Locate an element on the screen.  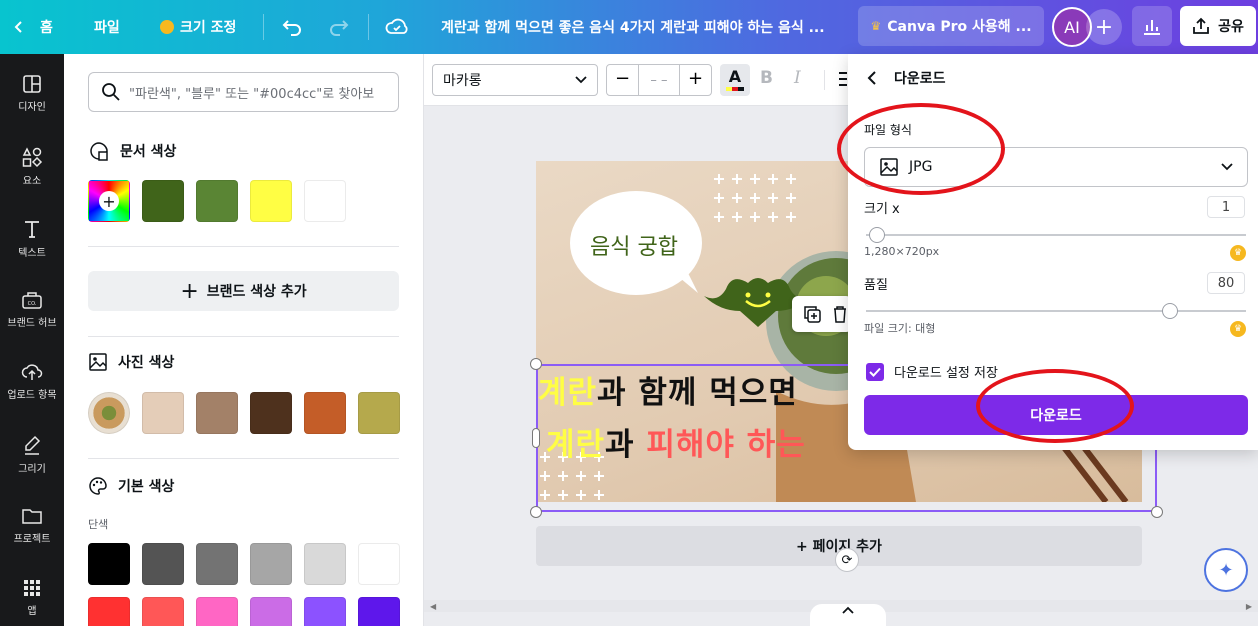
cloud-save-button is located at coordinates (397, 27).